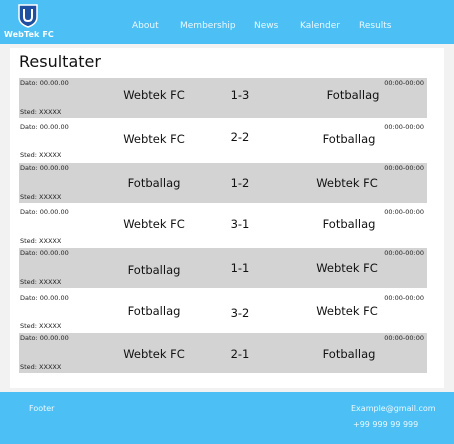  Describe the element at coordinates (240, 224) in the screenshot. I see `match-score: 3-1` at that location.